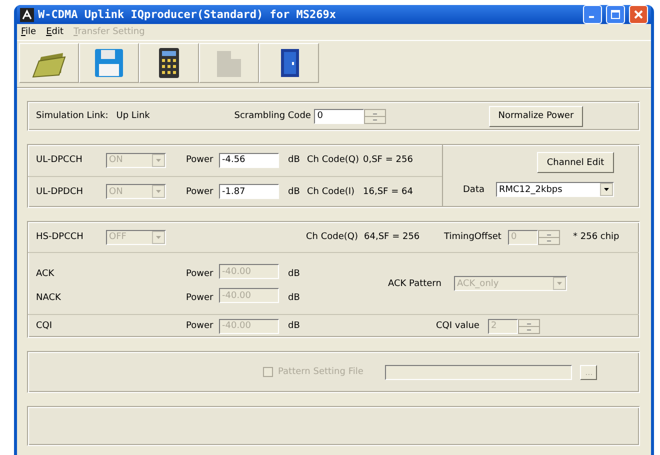 The height and width of the screenshot is (455, 660). Describe the element at coordinates (596, 237) in the screenshot. I see `unit-label: * 256 chip` at that location.